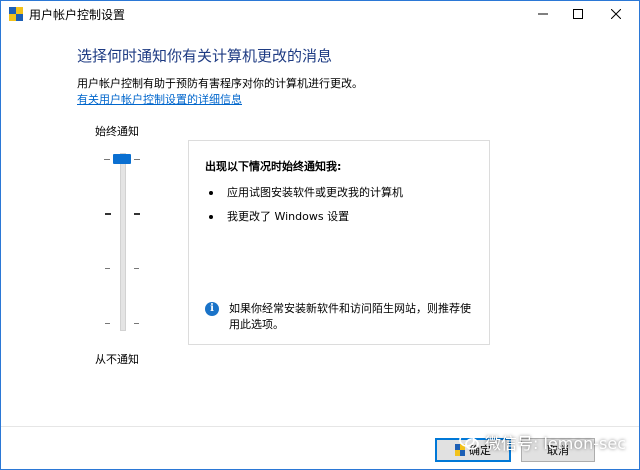 The width and height of the screenshot is (640, 470). Describe the element at coordinates (136, 268) in the screenshot. I see `slider-tick-level-2-right` at that location.